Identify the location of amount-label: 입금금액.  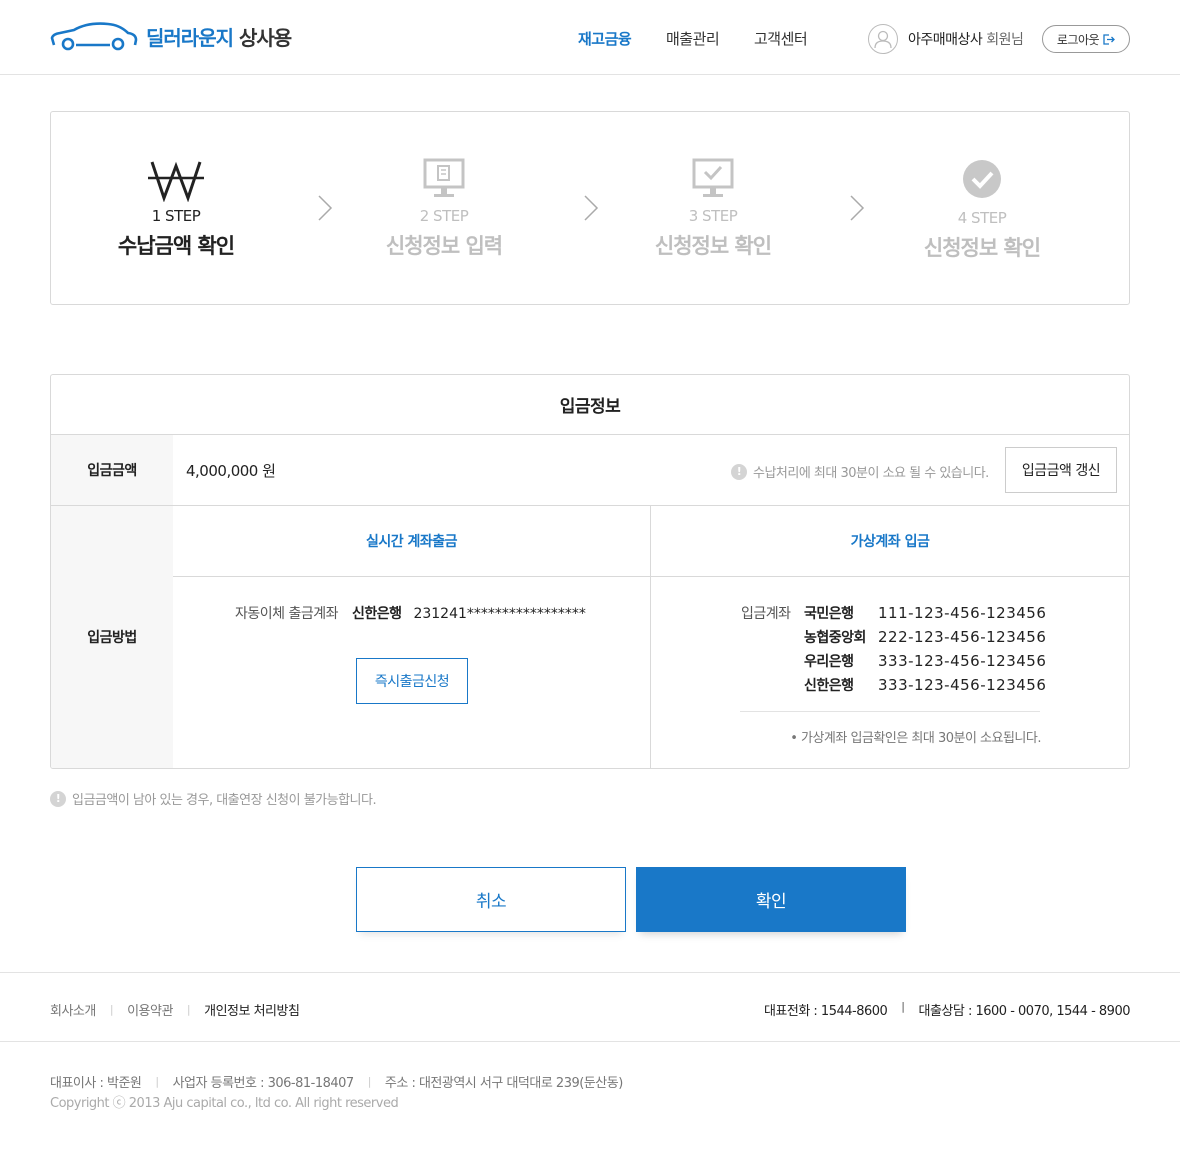
(112, 470).